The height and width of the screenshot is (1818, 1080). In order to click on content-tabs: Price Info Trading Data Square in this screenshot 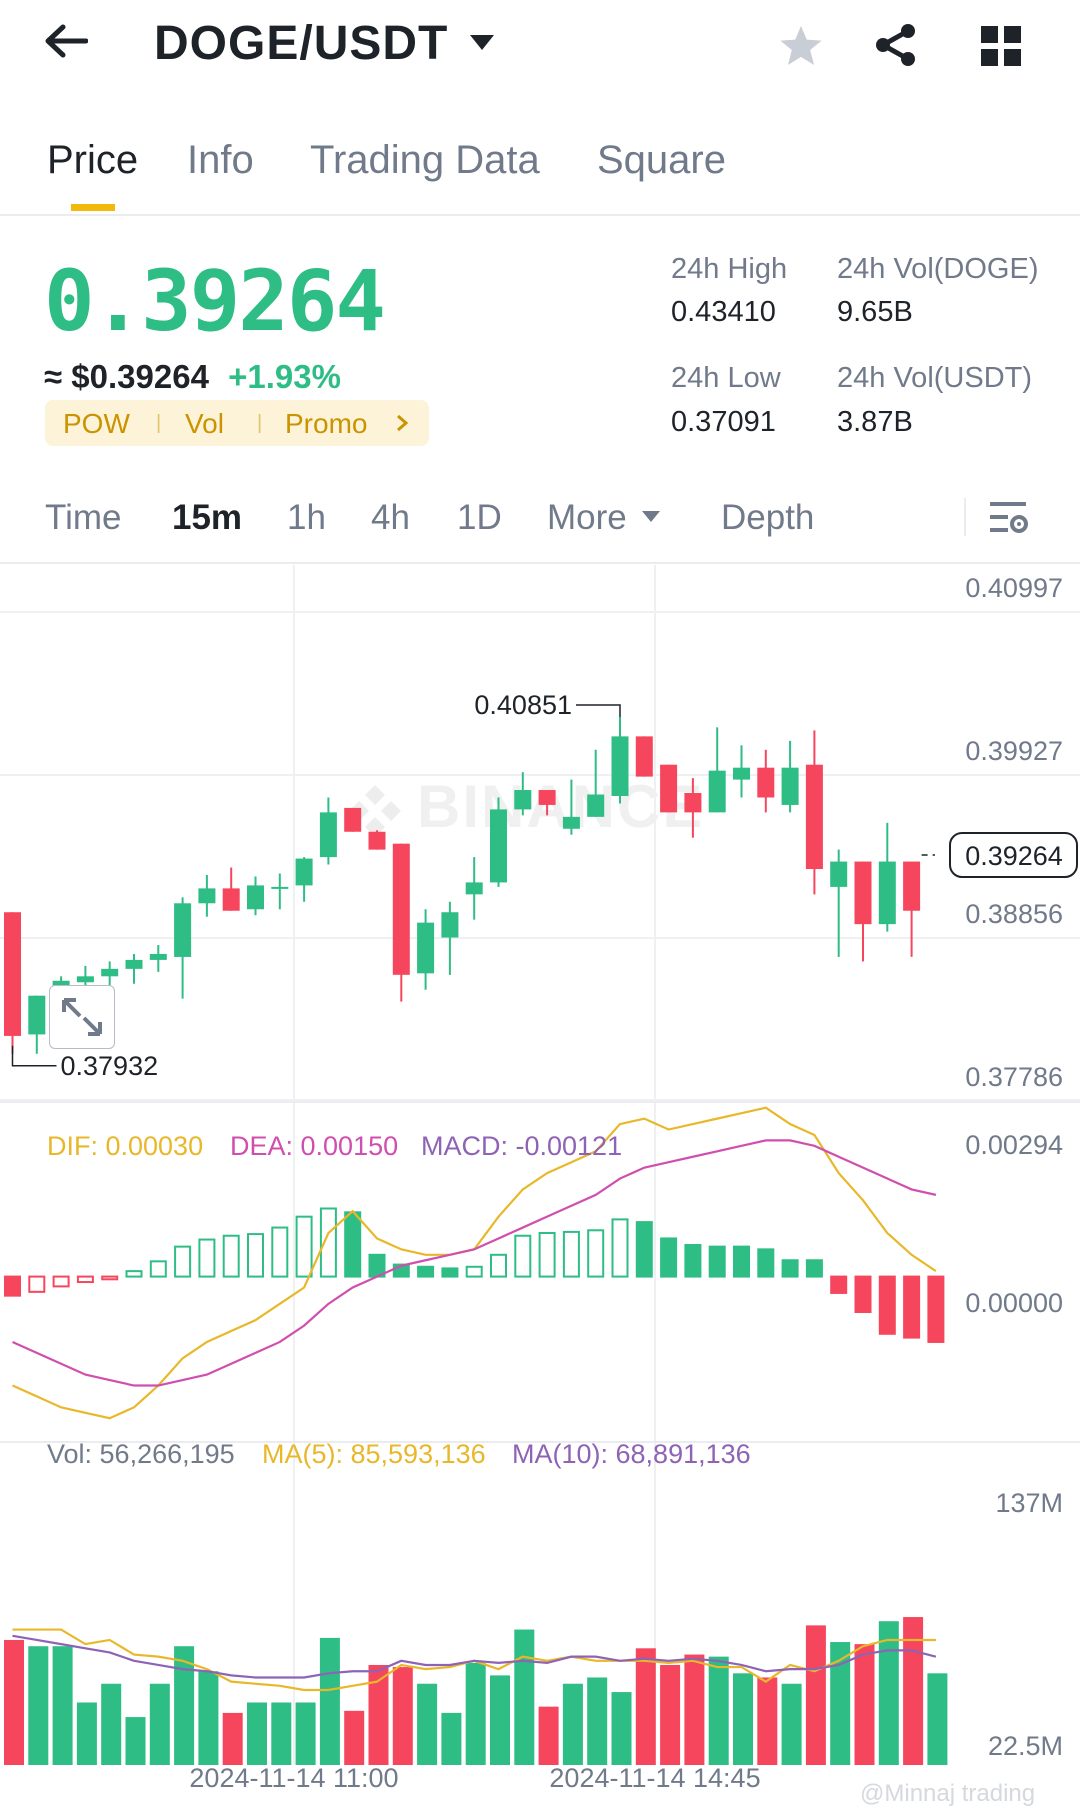, I will do `click(540, 163)`.